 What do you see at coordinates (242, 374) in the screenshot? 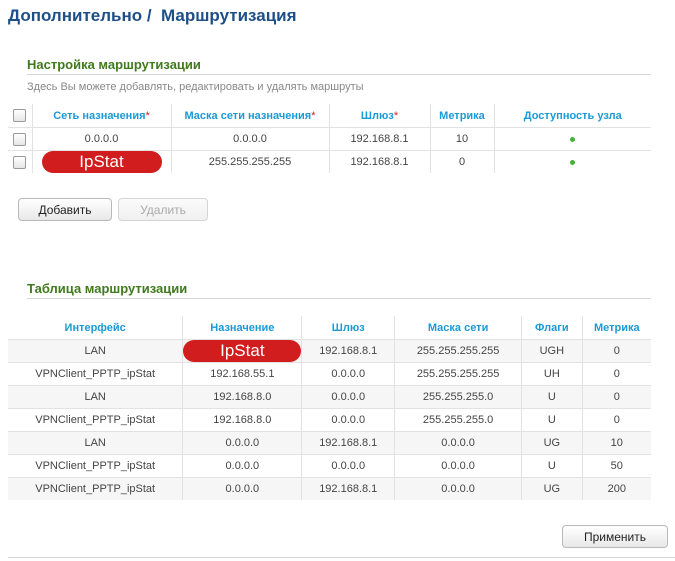
I see `destination-cell: 192.168.55.1` at bounding box center [242, 374].